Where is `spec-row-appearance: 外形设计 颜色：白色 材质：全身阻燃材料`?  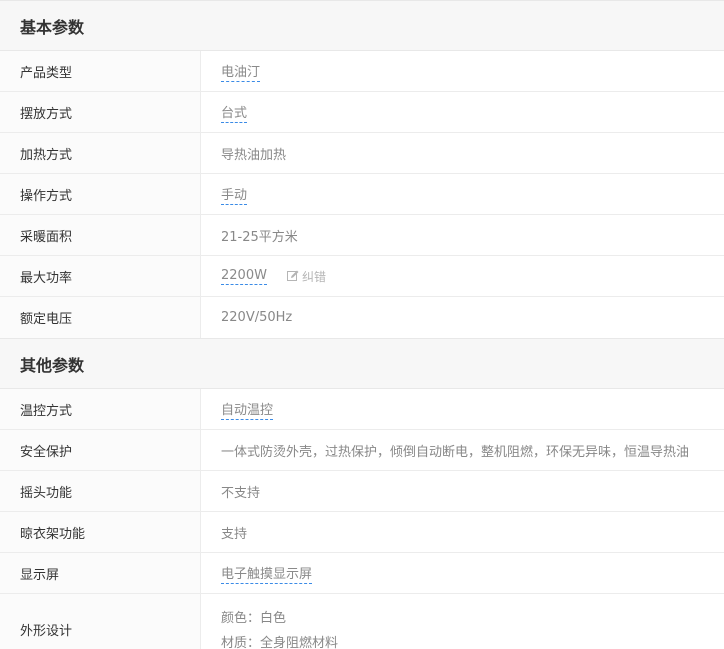 spec-row-appearance: 外形设计 颜色：白色 材质：全身阻燃材料 is located at coordinates (362, 621).